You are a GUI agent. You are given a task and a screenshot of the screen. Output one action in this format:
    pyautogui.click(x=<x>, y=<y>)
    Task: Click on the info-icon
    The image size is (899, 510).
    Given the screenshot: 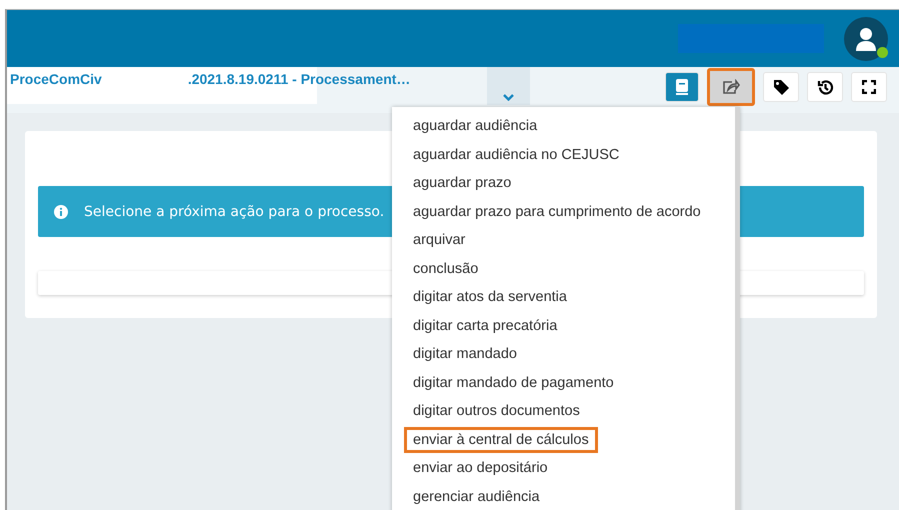 What is the action you would take?
    pyautogui.click(x=61, y=211)
    